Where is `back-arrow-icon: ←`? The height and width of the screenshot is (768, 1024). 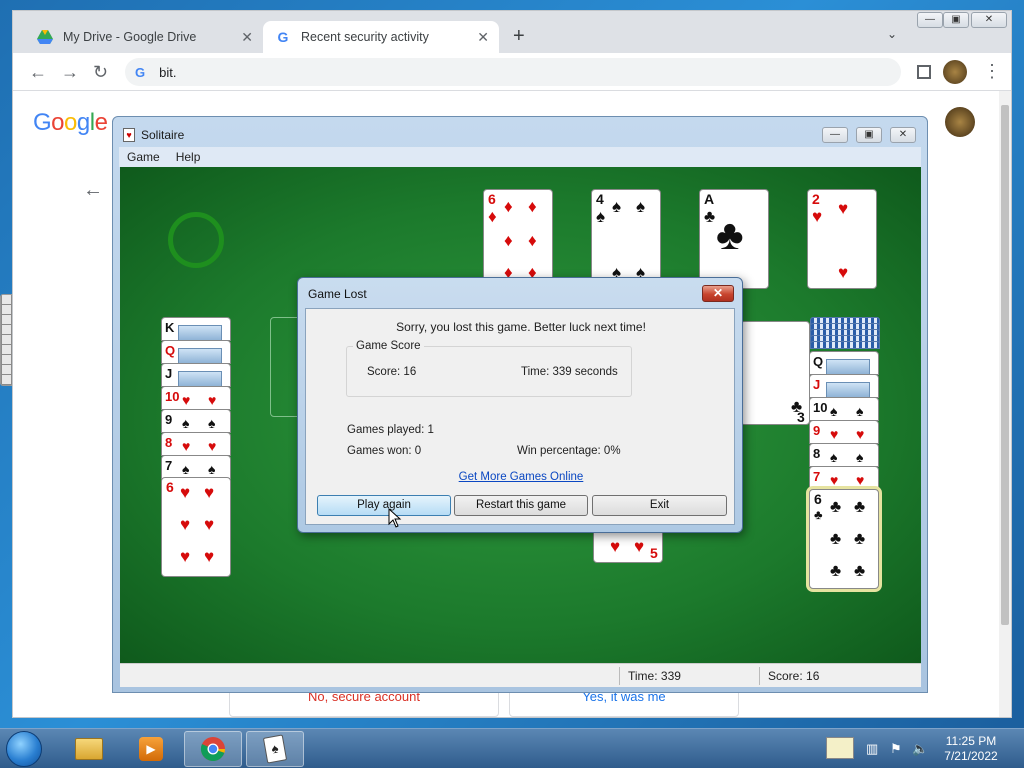
back-arrow-icon: ← is located at coordinates (93, 190).